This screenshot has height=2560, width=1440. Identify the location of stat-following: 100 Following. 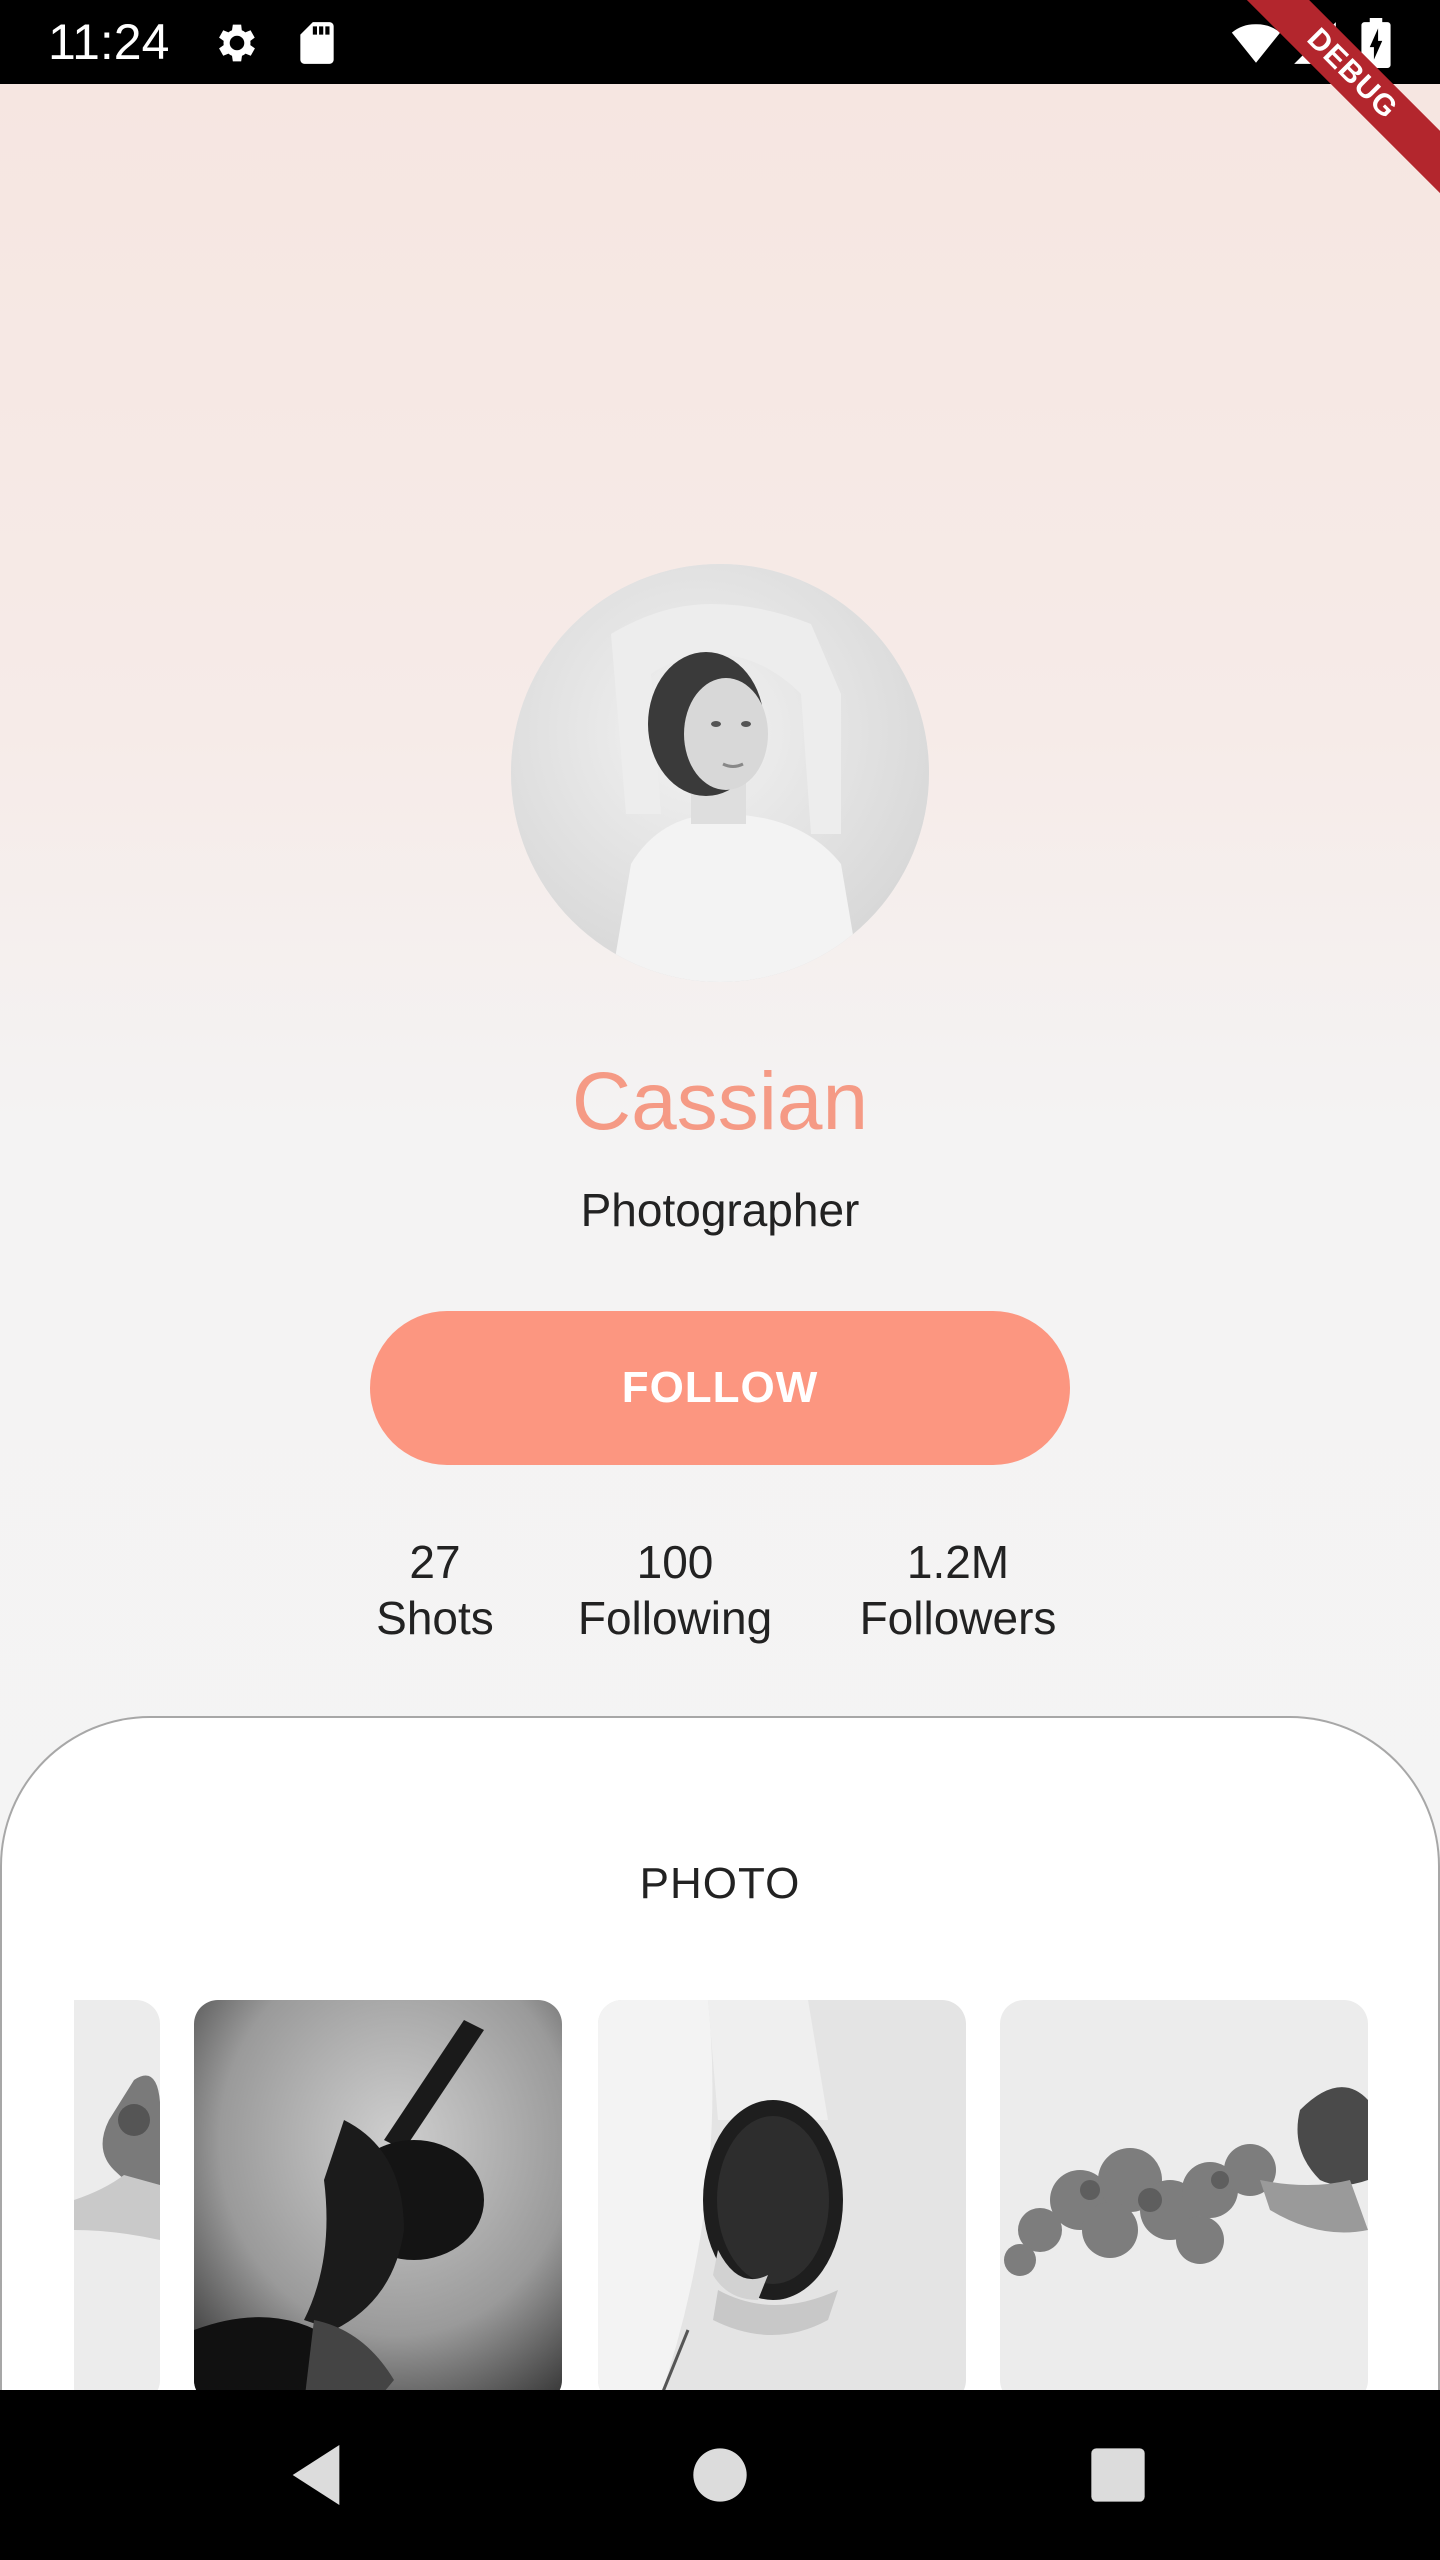
(675, 1590).